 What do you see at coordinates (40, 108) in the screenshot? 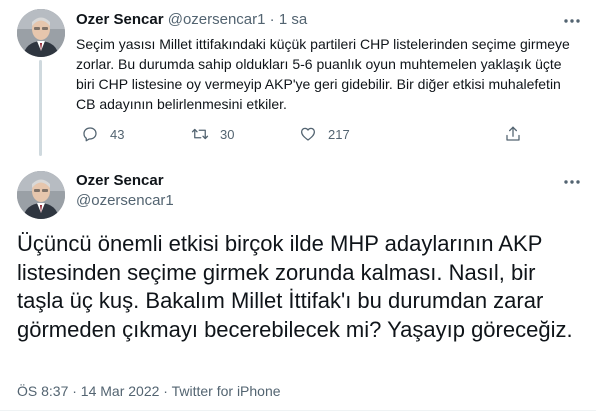
I see `thread-connector-line` at bounding box center [40, 108].